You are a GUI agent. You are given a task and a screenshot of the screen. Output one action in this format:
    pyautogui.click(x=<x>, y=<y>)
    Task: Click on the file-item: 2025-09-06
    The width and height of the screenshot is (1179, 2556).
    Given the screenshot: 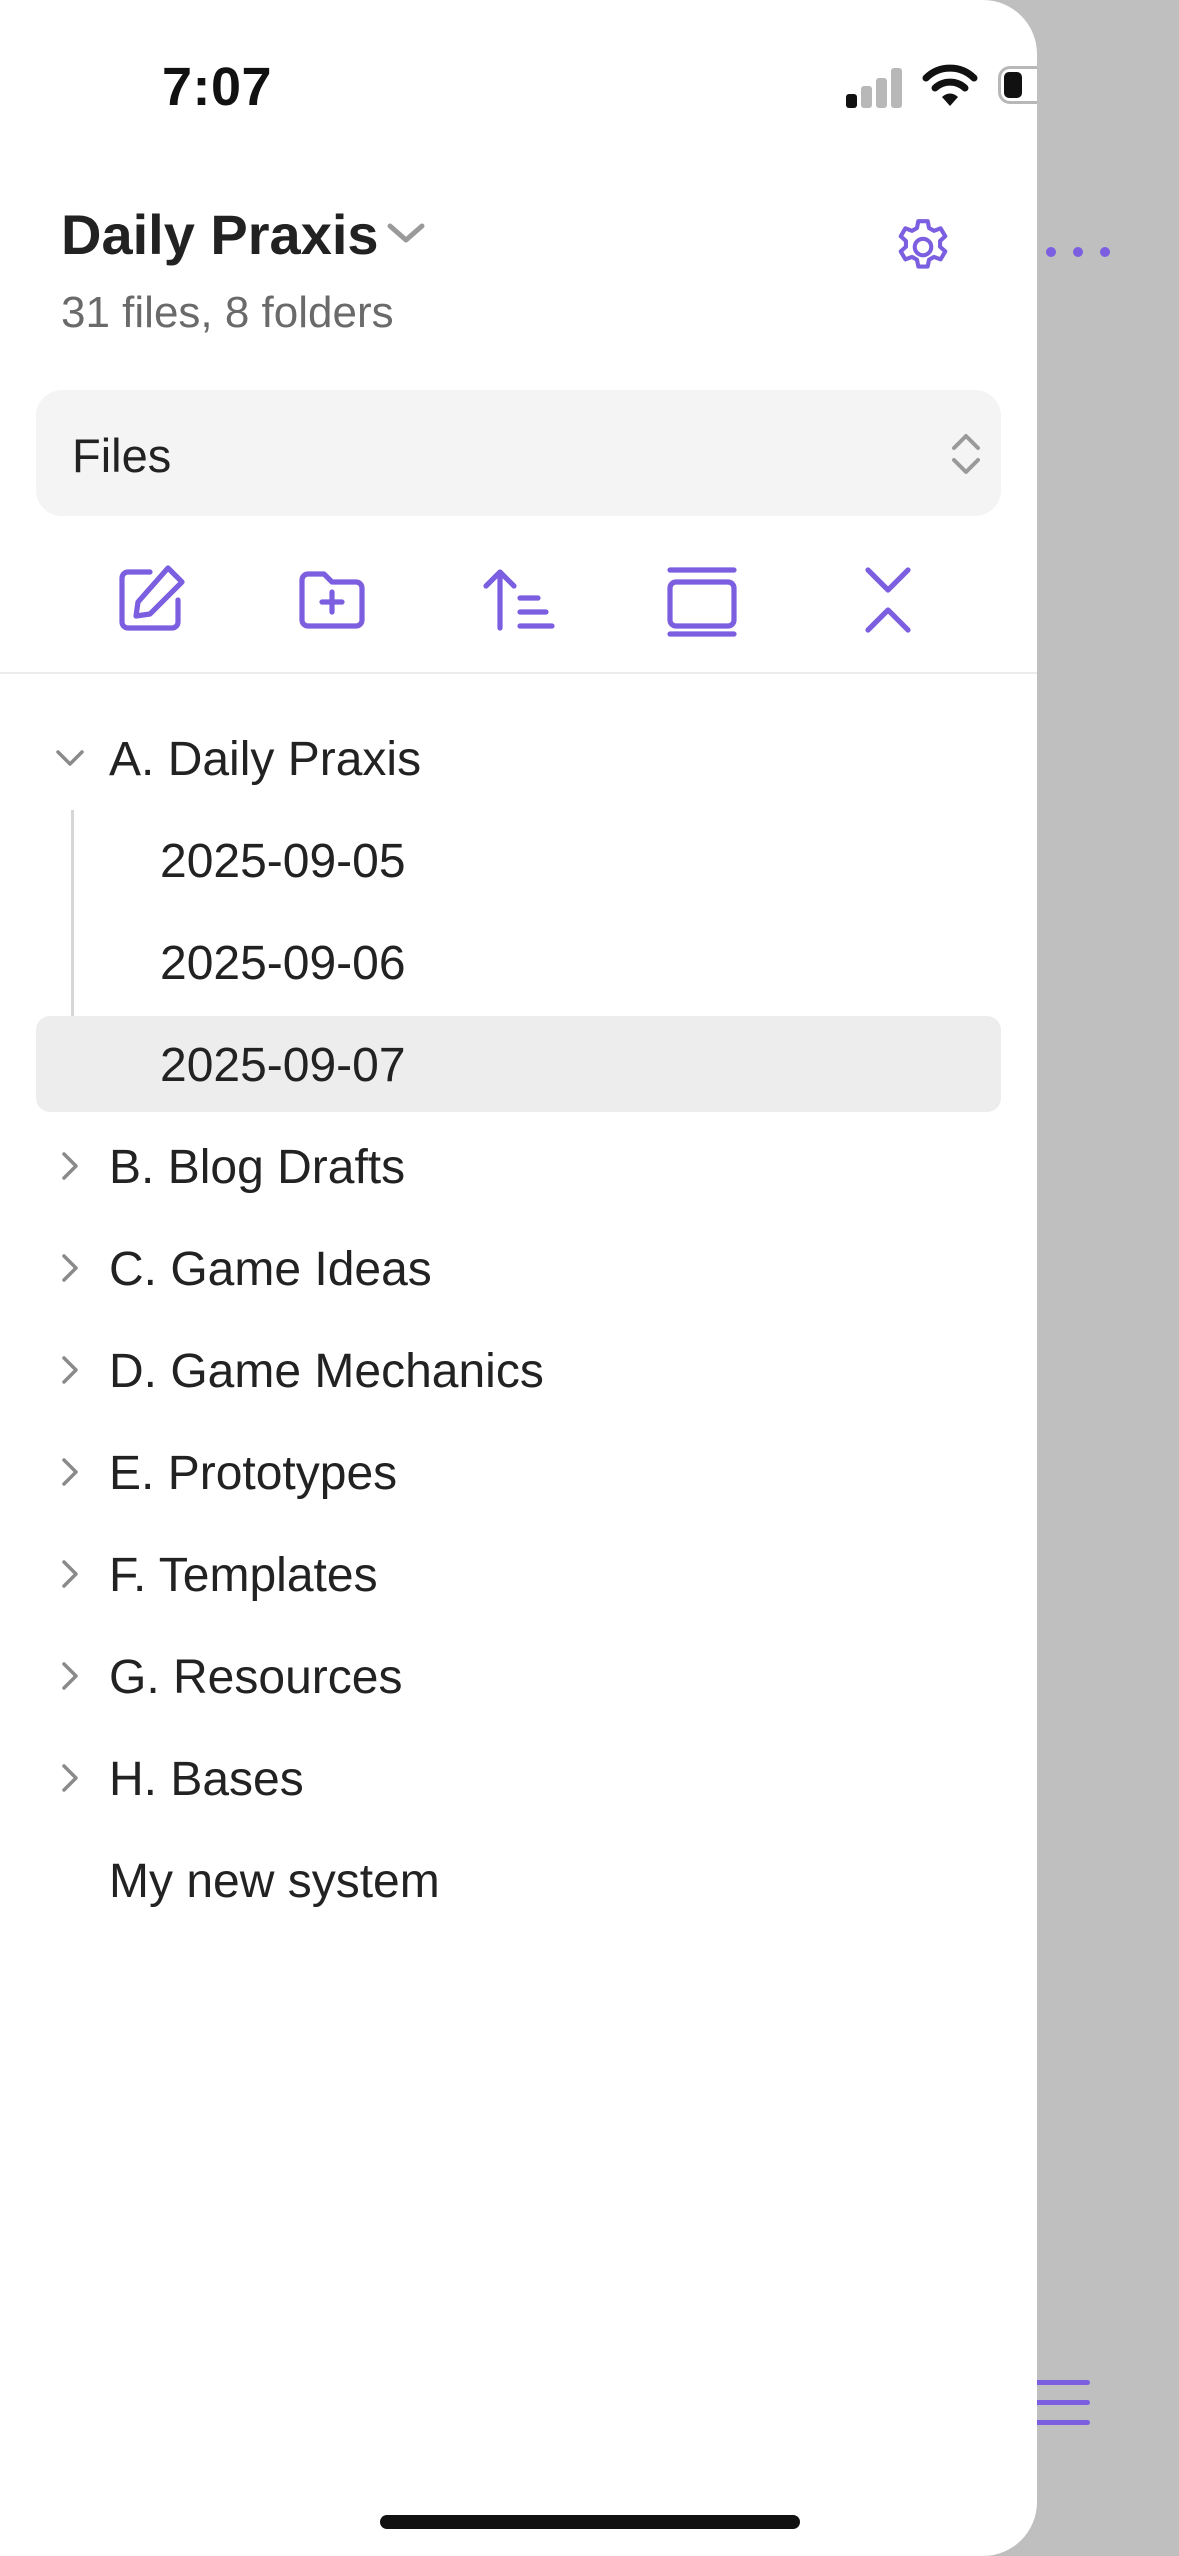 What is the action you would take?
    pyautogui.click(x=518, y=962)
    